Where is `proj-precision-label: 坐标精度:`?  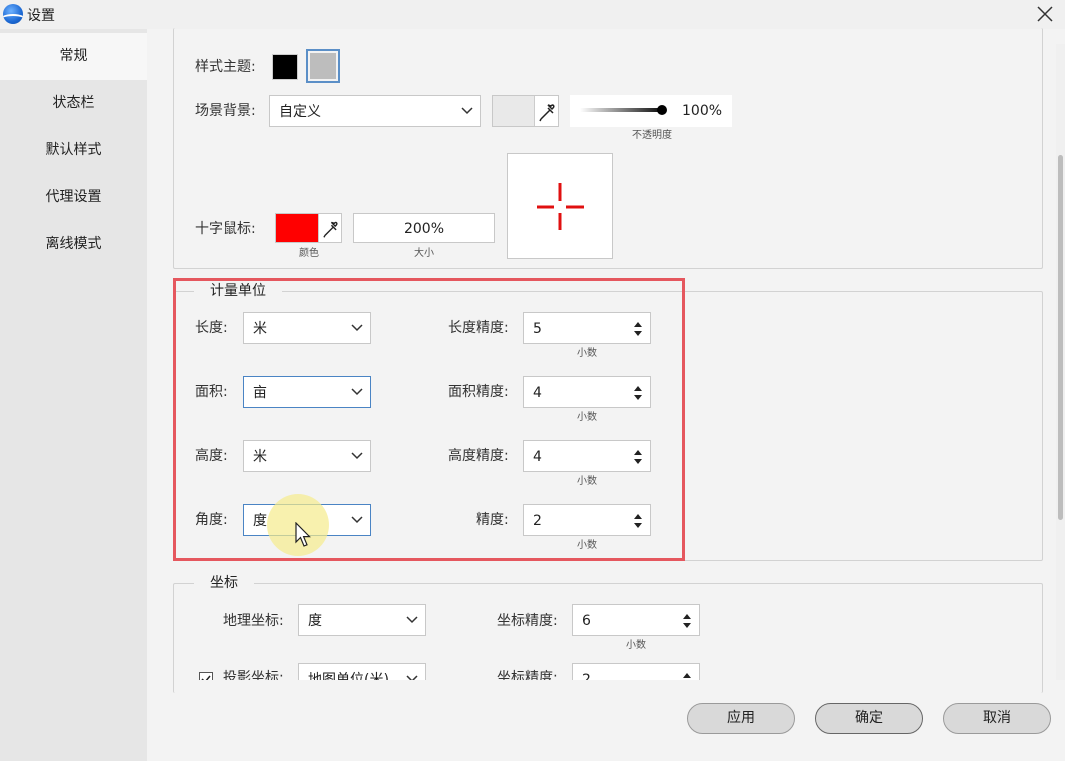
proj-precision-label: 坐标精度: is located at coordinates (527, 675).